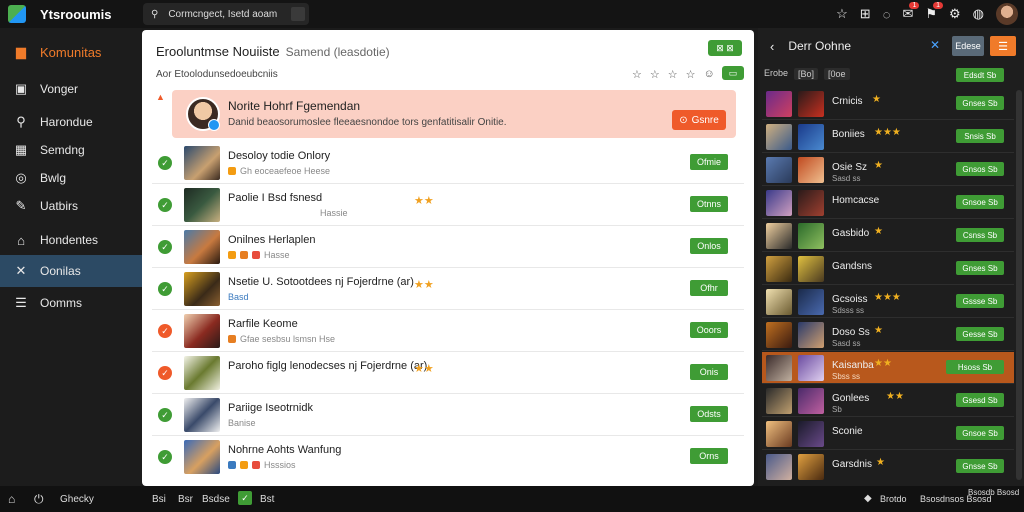  I want to click on right-row-action-button: Gssse Sb, so click(980, 301).